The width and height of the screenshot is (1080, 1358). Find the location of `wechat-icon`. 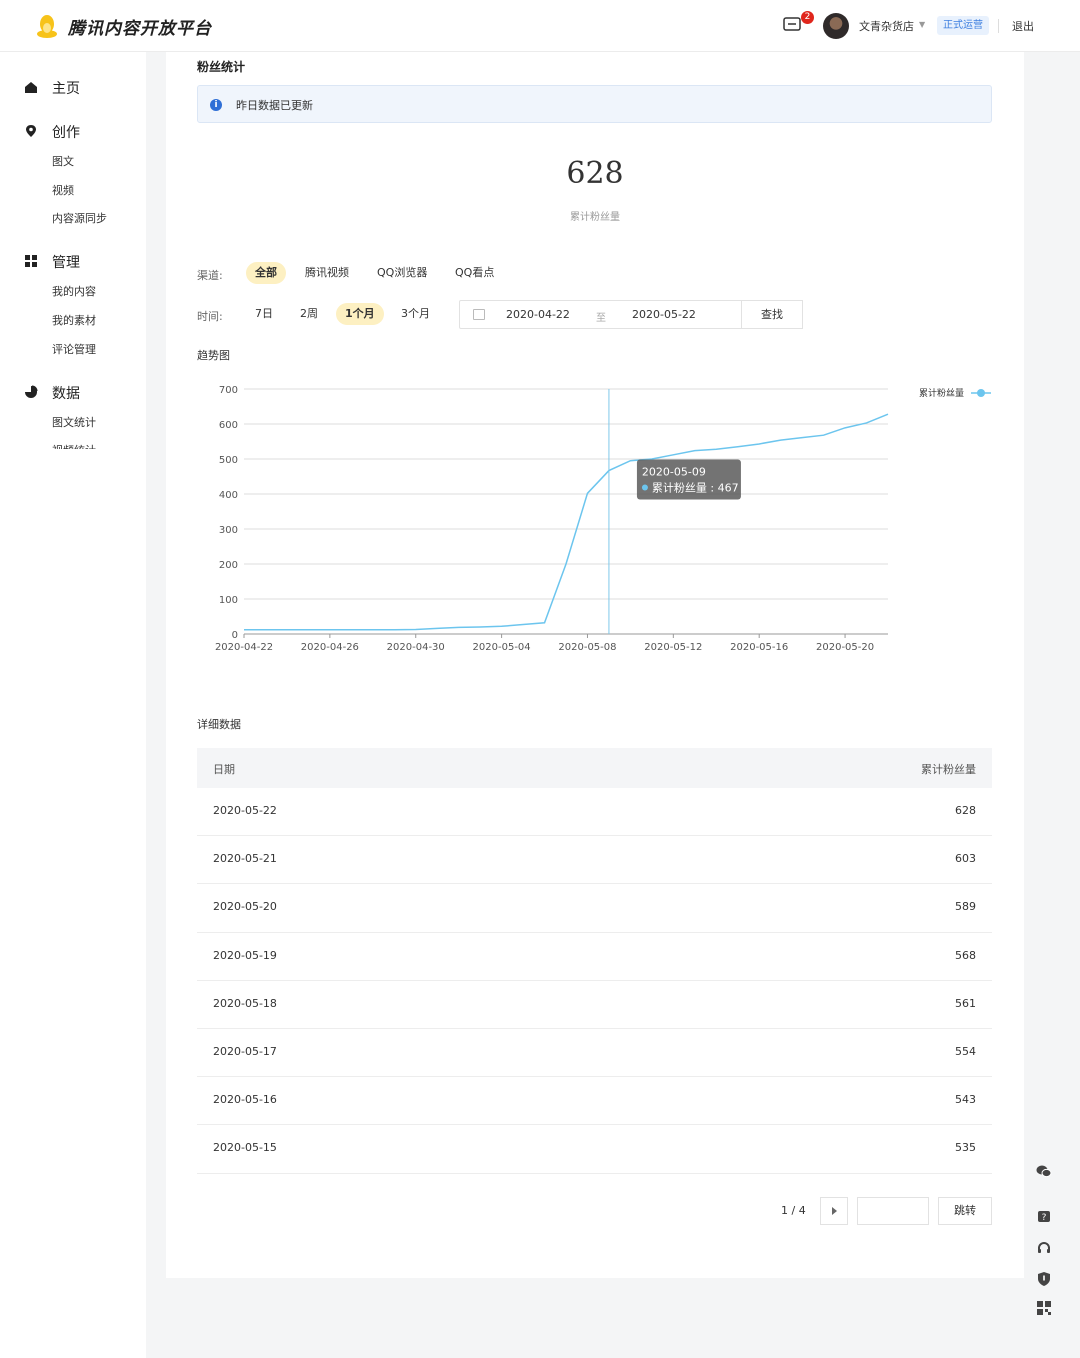

wechat-icon is located at coordinates (1044, 1171).